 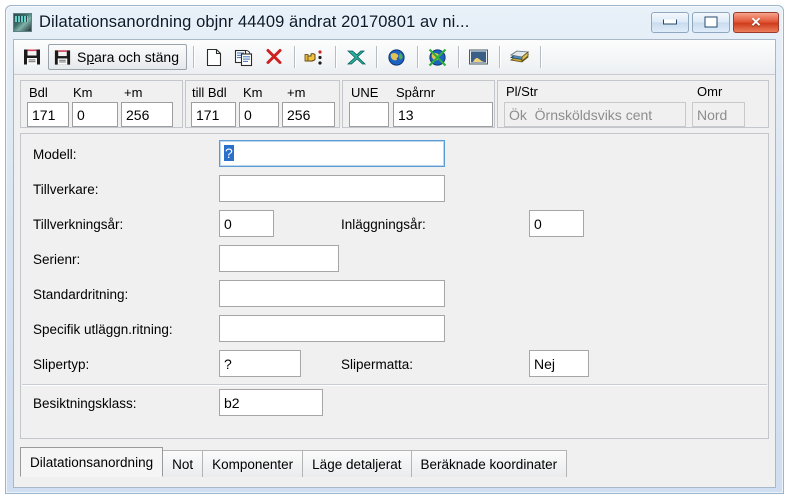 What do you see at coordinates (394, 365) in the screenshot?
I see `slipertyp-row: Slipertyp: Slipermatta:` at bounding box center [394, 365].